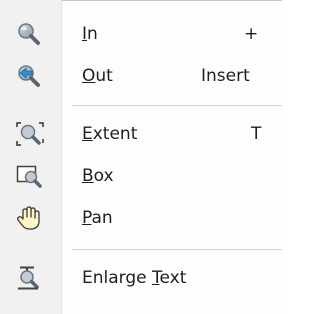 This screenshot has height=314, width=320. Describe the element at coordinates (141, 218) in the screenshot. I see `menu-item-pan: Pan` at that location.